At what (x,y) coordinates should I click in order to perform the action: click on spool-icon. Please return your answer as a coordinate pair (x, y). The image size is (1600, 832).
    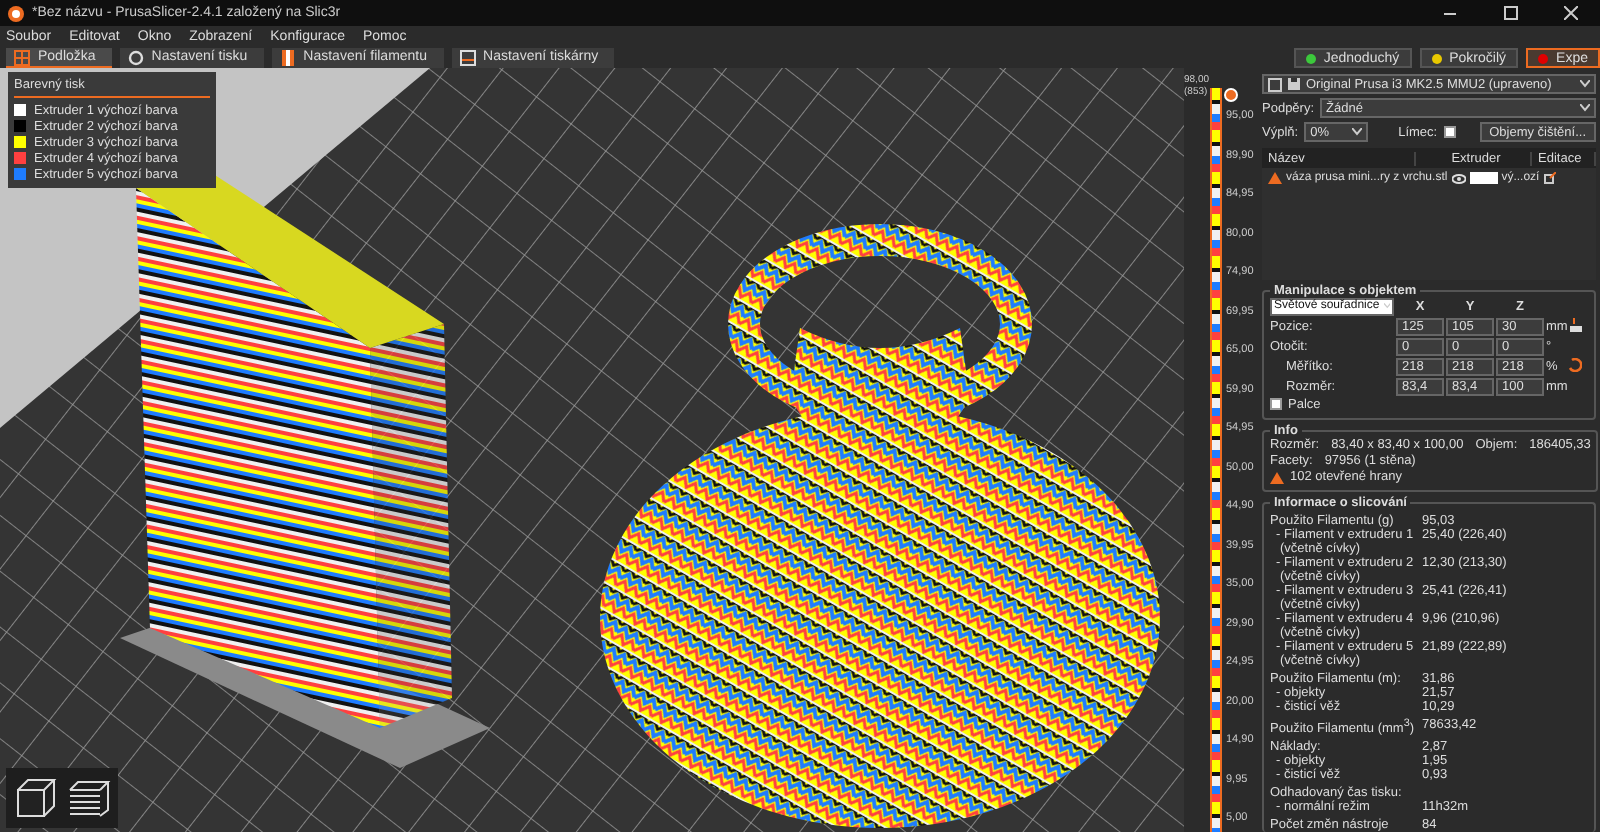
    Looking at the image, I should click on (287, 57).